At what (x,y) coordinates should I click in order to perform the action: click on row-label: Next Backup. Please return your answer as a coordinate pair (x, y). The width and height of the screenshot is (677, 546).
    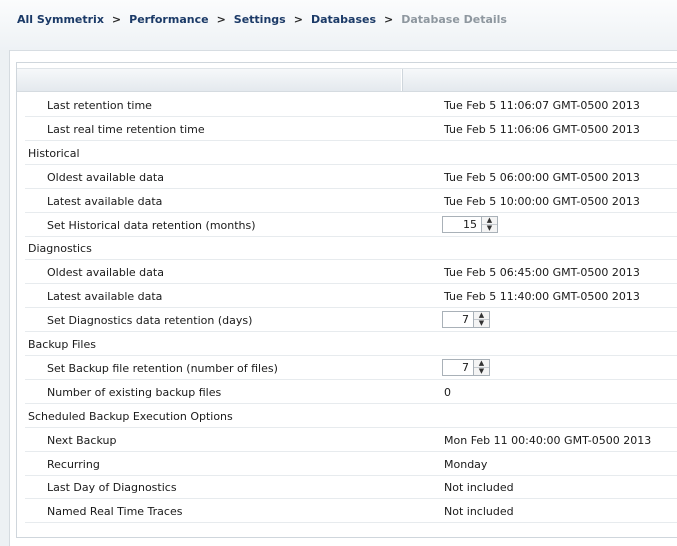
    Looking at the image, I should click on (82, 440).